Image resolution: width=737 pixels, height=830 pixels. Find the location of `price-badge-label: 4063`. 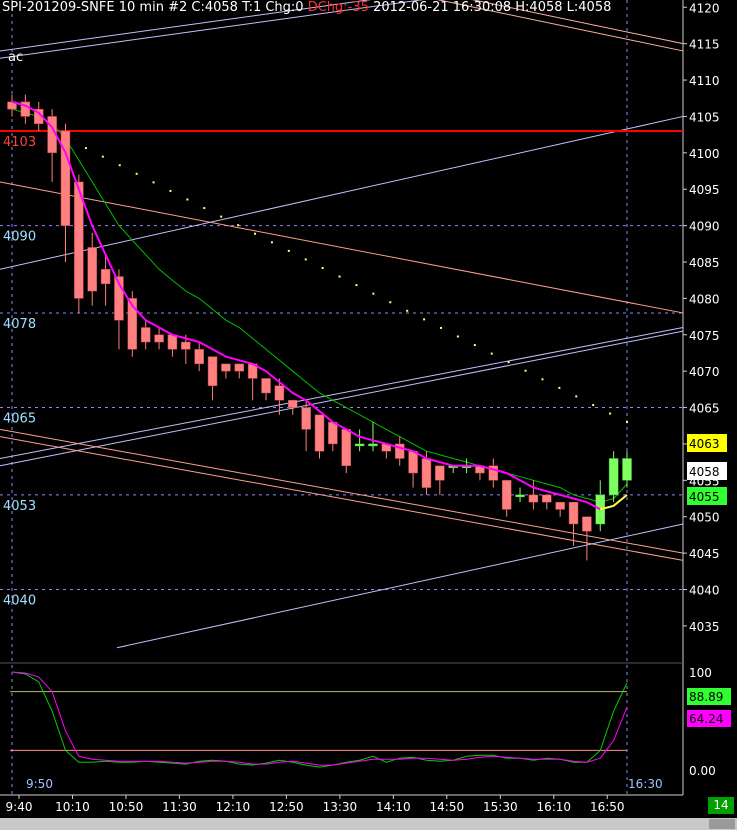

price-badge-label: 4063 is located at coordinates (704, 444).